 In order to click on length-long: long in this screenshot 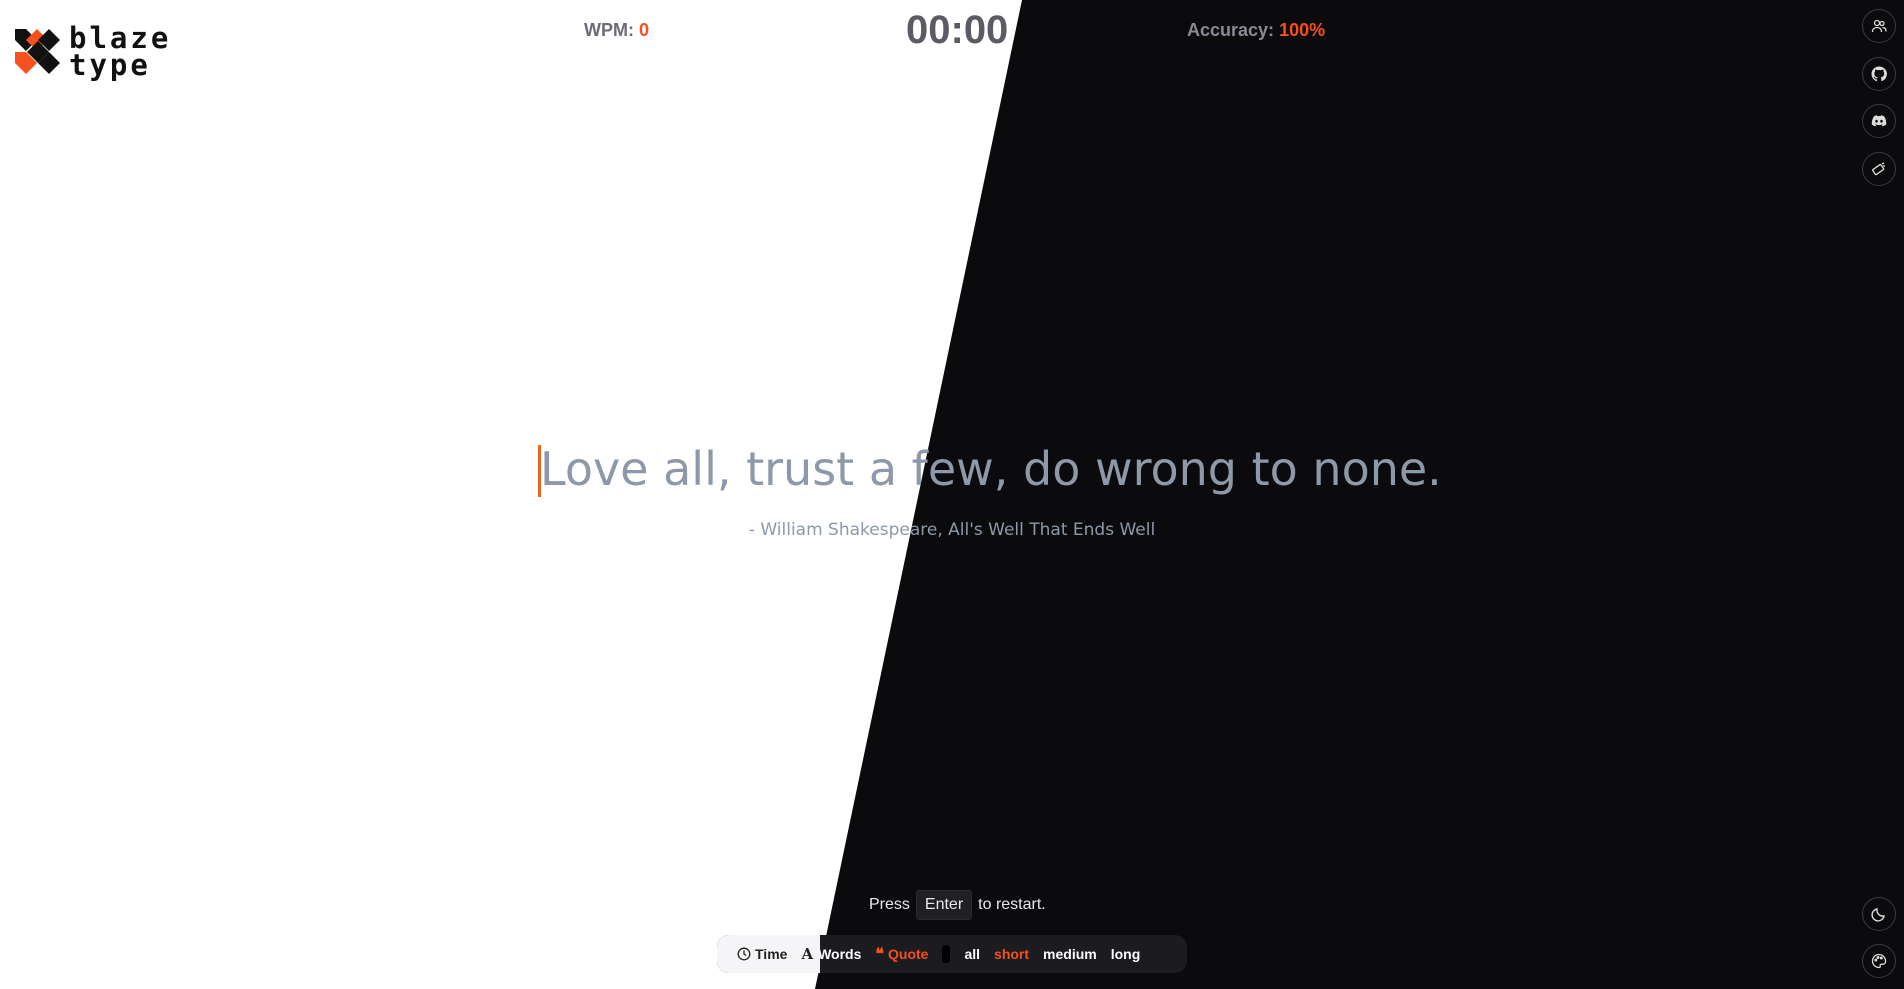, I will do `click(1126, 954)`.